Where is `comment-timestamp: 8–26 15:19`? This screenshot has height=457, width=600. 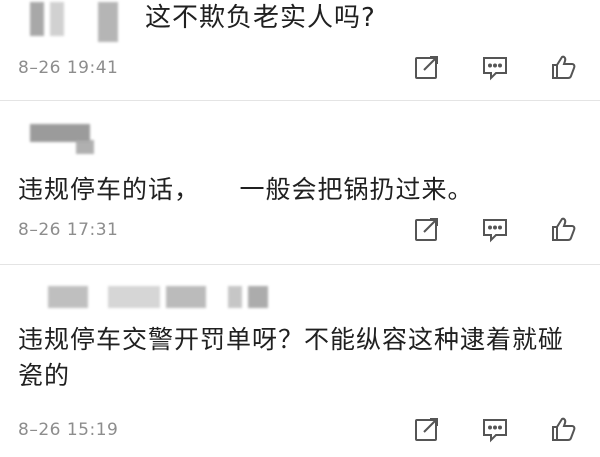 comment-timestamp: 8–26 15:19 is located at coordinates (68, 430).